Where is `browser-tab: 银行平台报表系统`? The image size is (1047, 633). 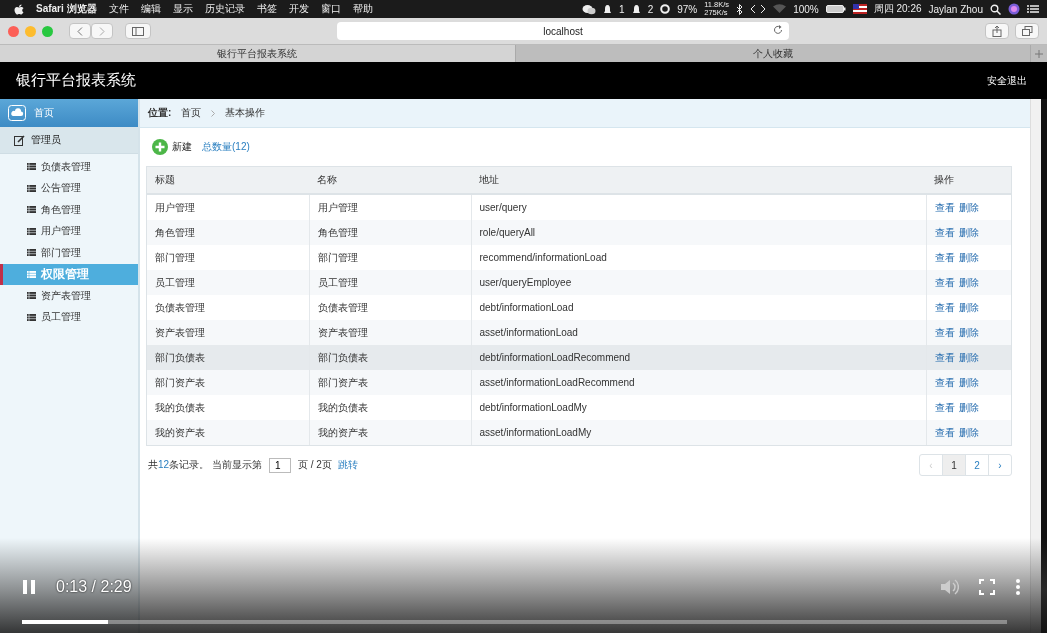 browser-tab: 银行平台报表系统 is located at coordinates (258, 53).